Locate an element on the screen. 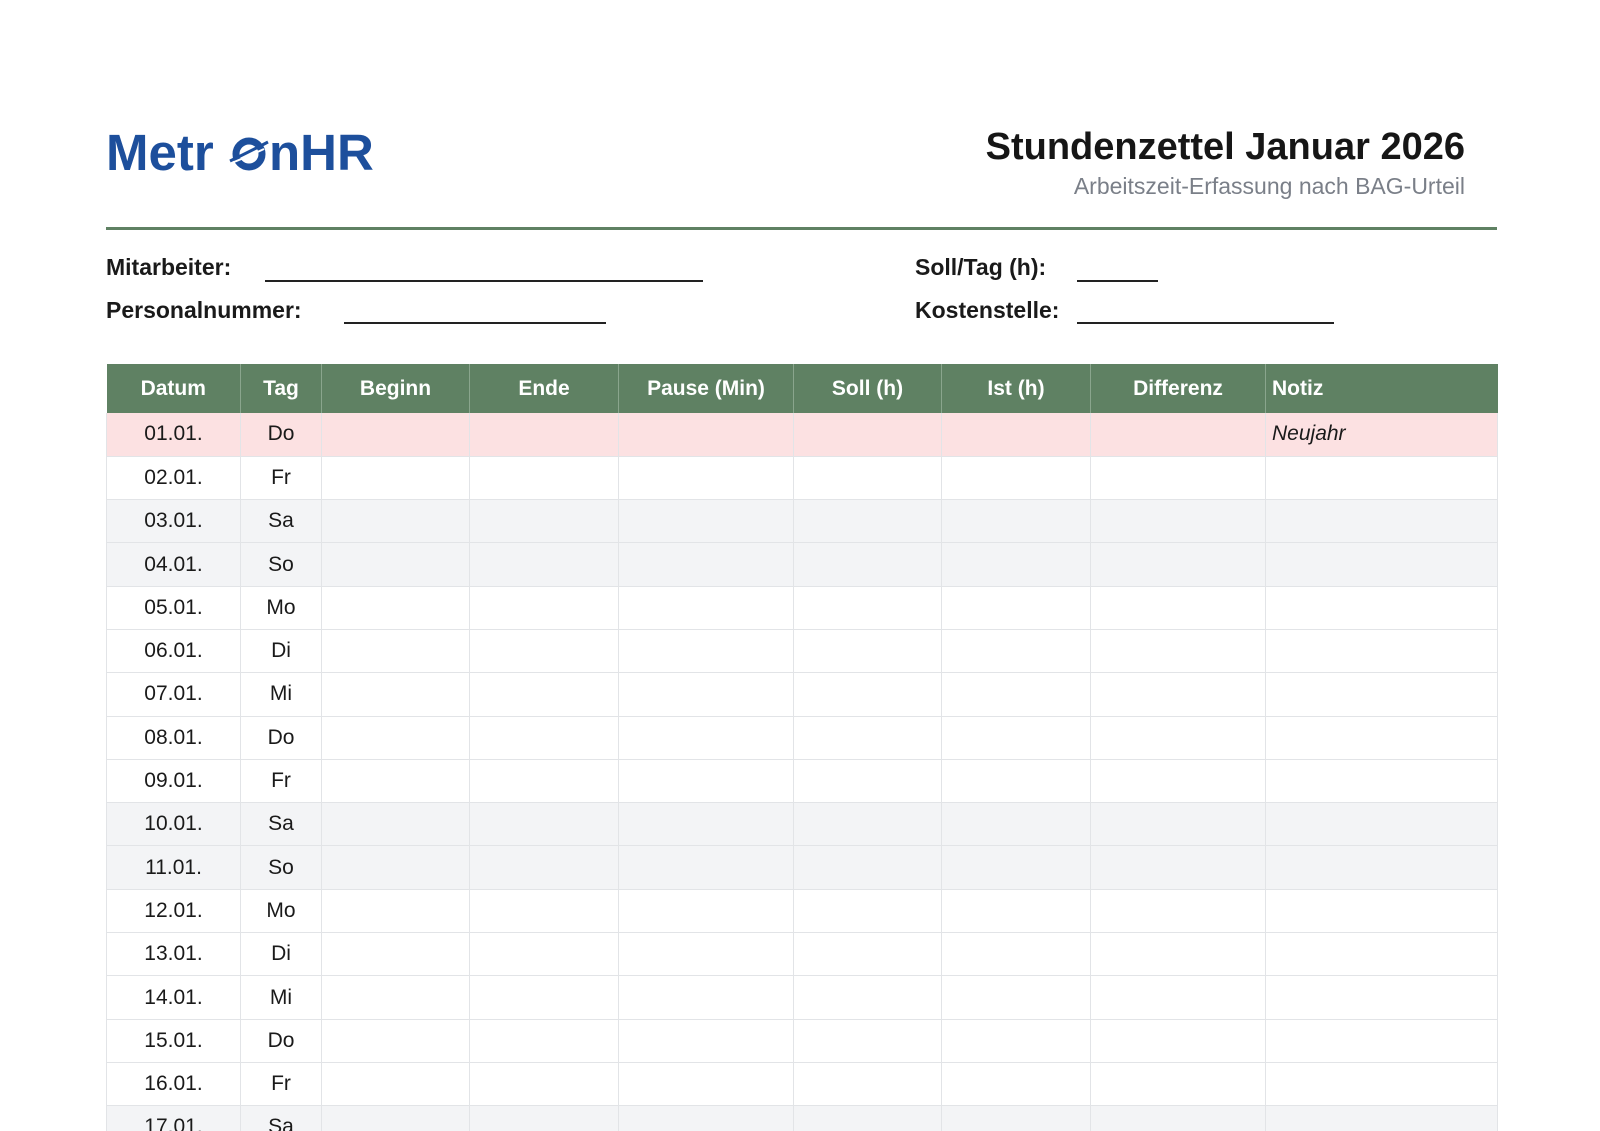 The height and width of the screenshot is (1131, 1600). target-per-day-field is located at coordinates (1117, 281).